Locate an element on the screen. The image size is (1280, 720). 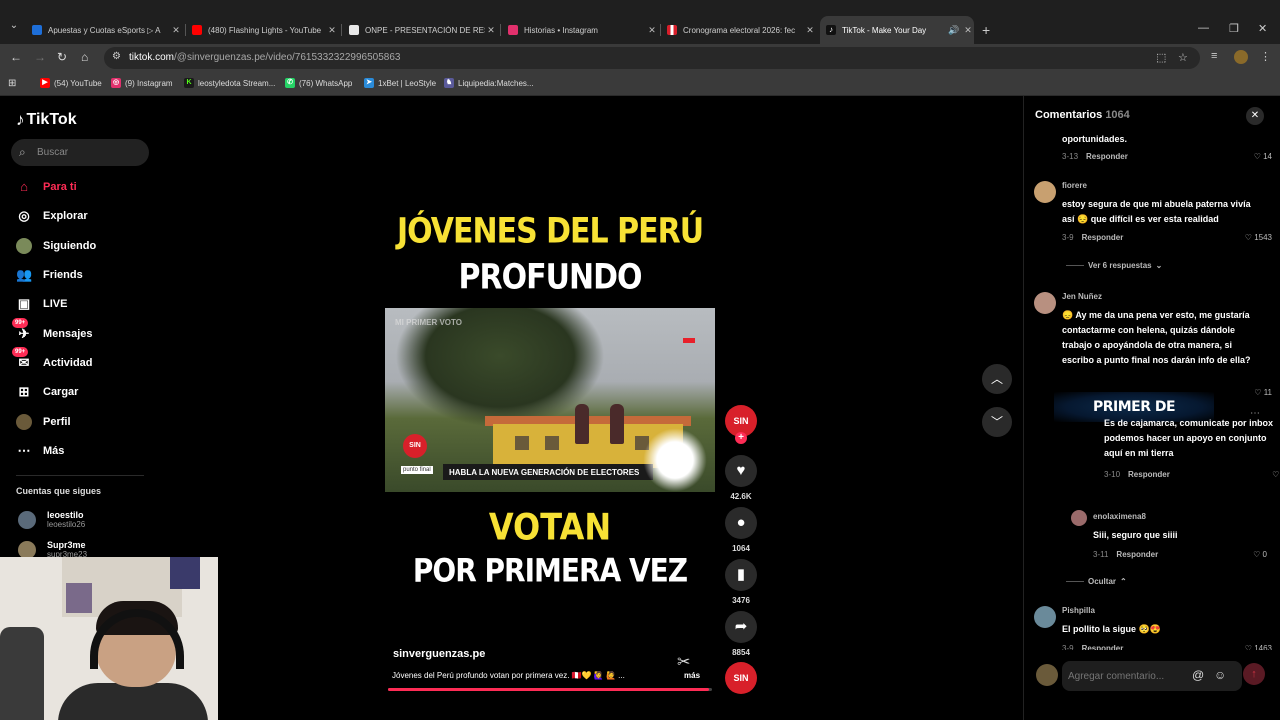
profile-avatar is located at coordinates (1241, 57).